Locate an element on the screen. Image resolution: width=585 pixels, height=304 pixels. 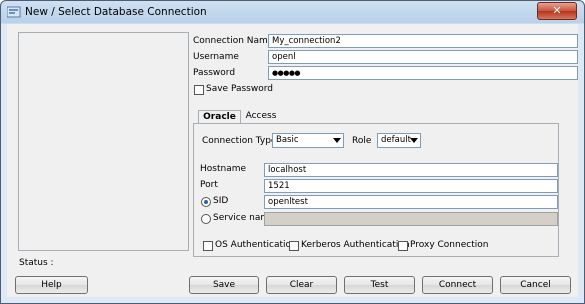
tab-access: Access is located at coordinates (261, 116).